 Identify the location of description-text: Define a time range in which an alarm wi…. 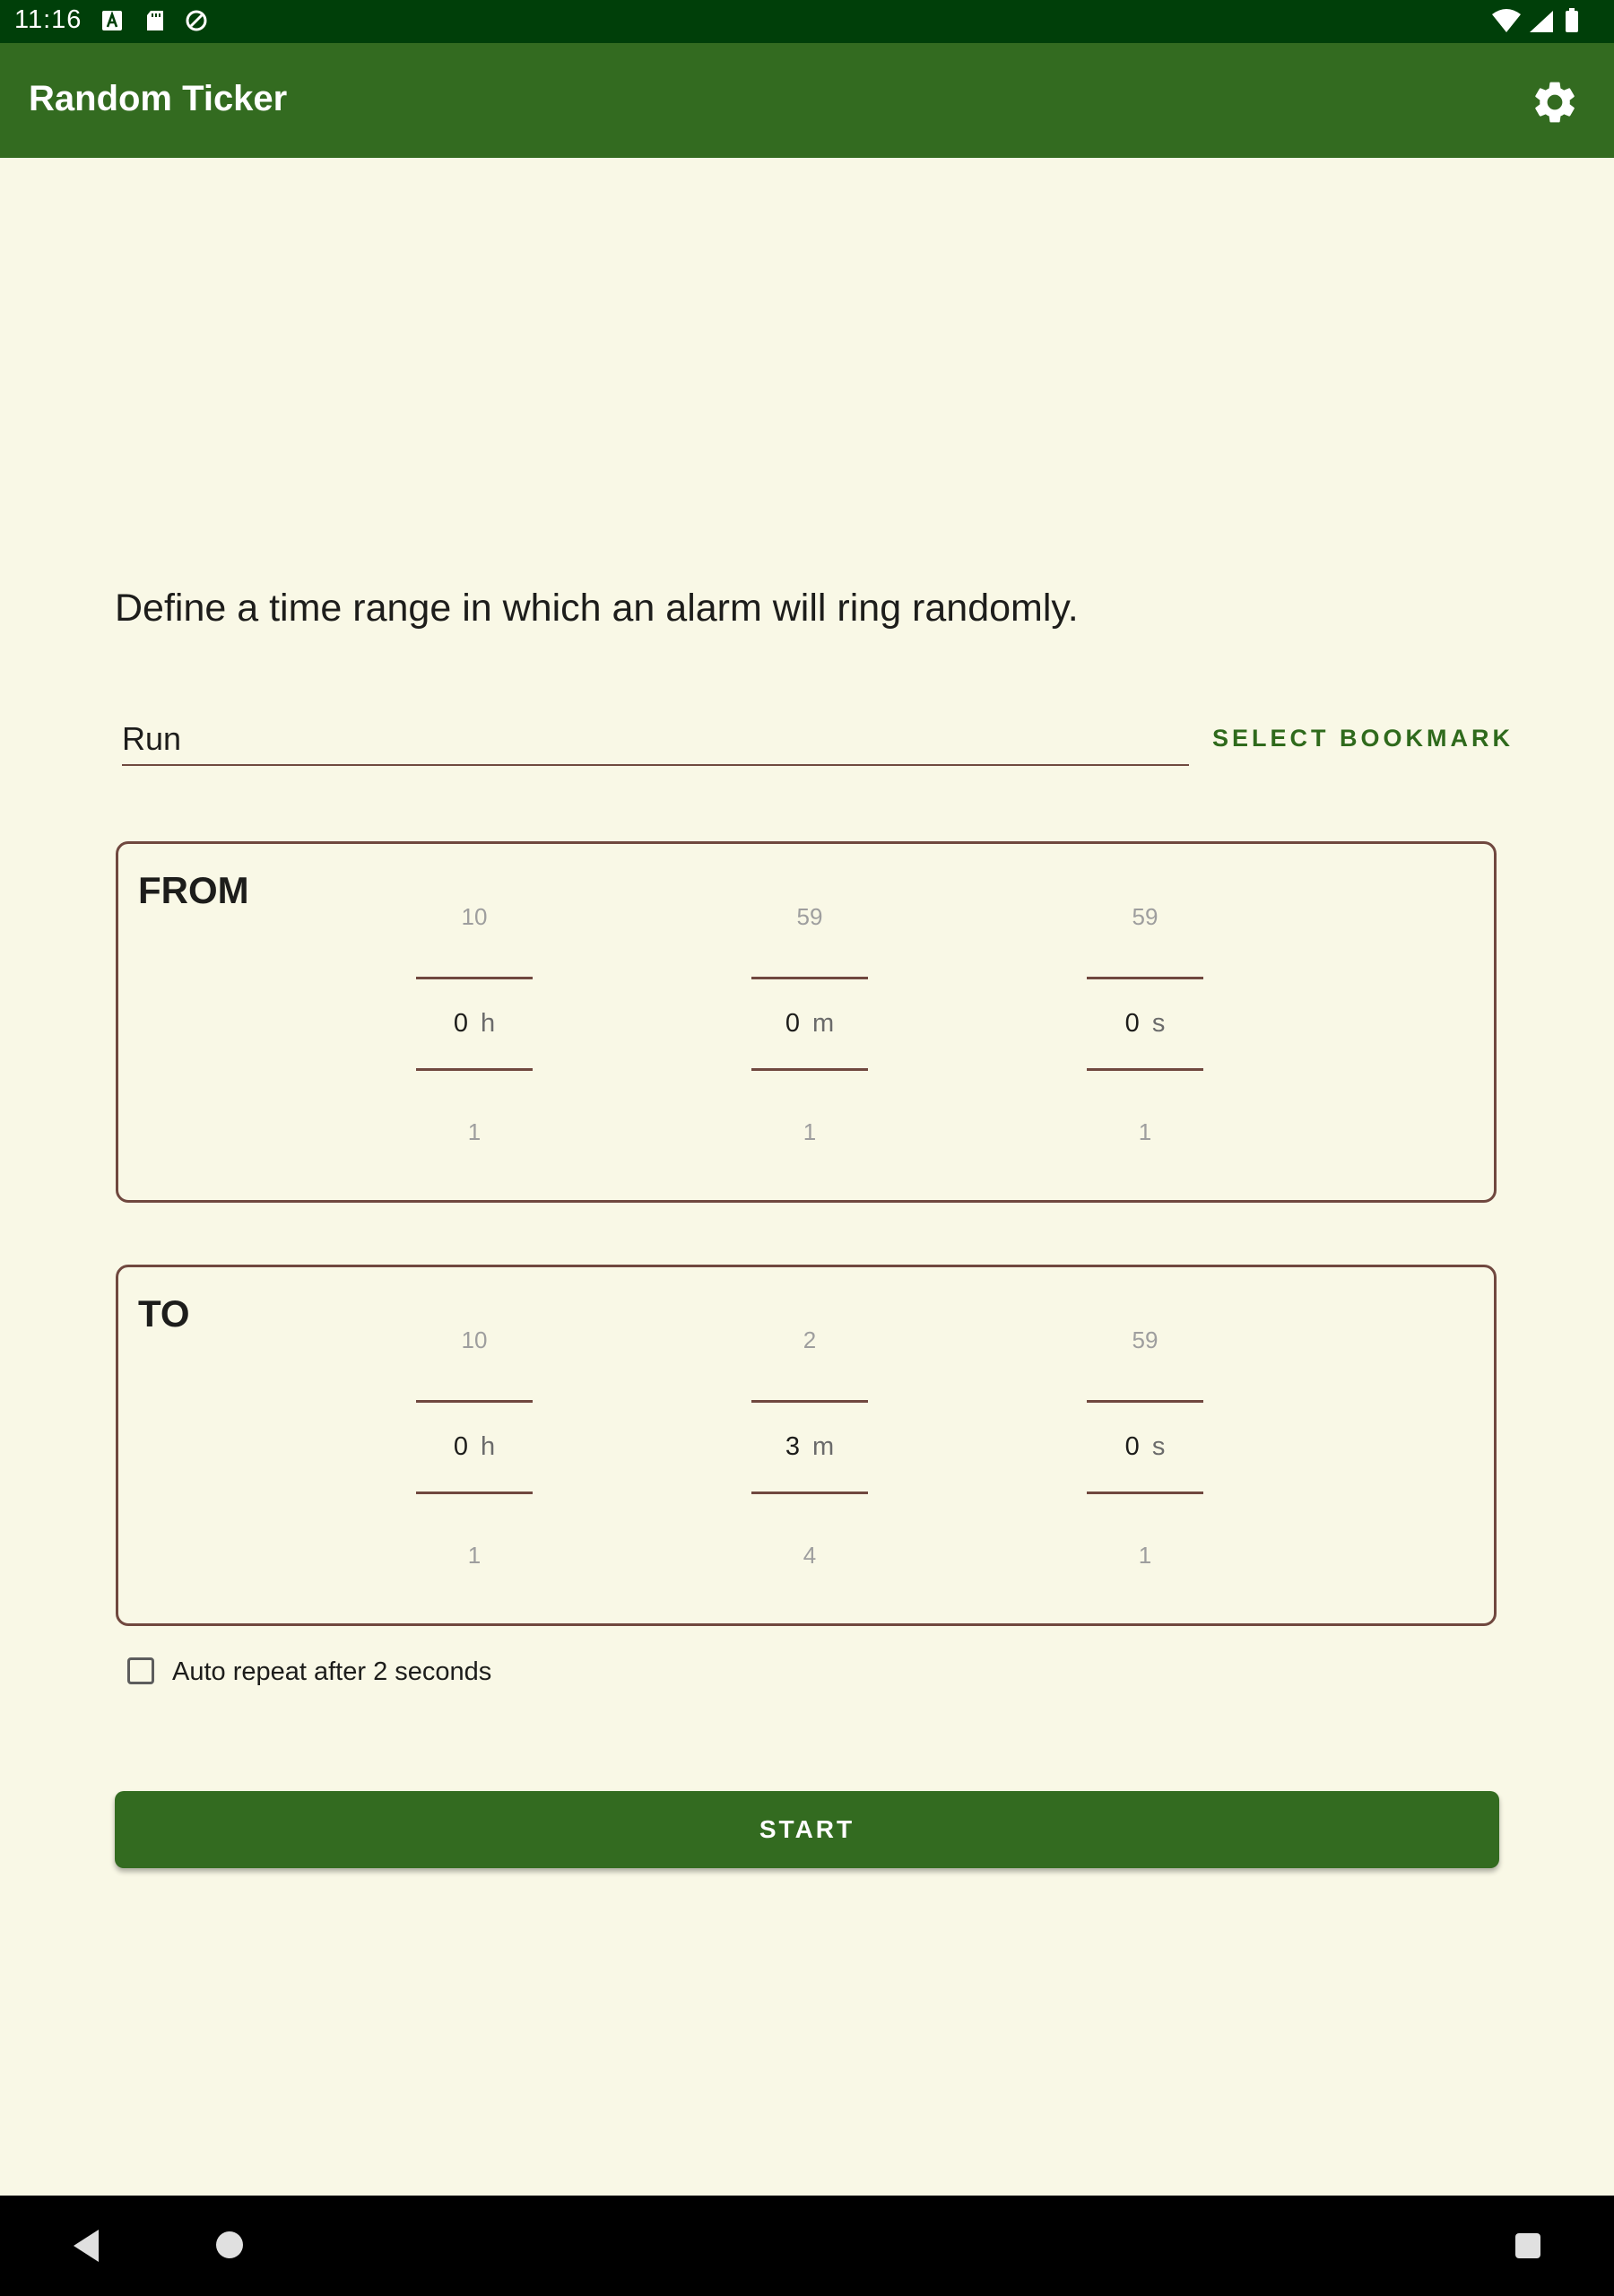
(597, 608).